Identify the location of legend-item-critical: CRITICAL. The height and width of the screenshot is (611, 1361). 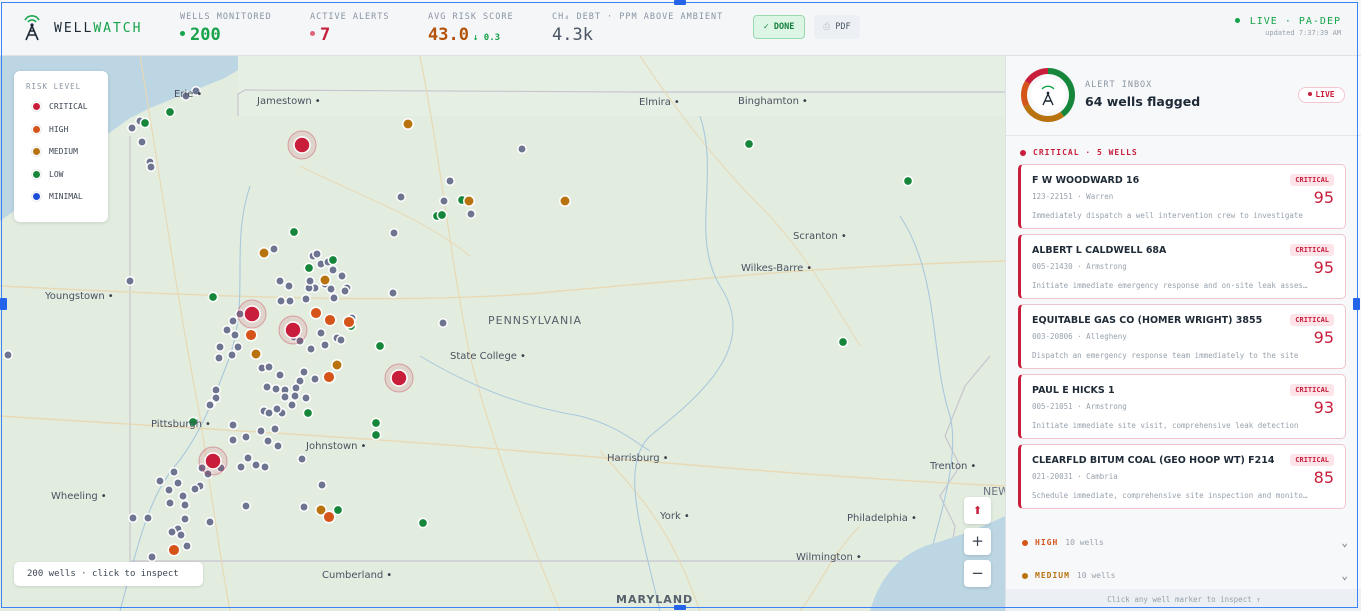
(60, 106).